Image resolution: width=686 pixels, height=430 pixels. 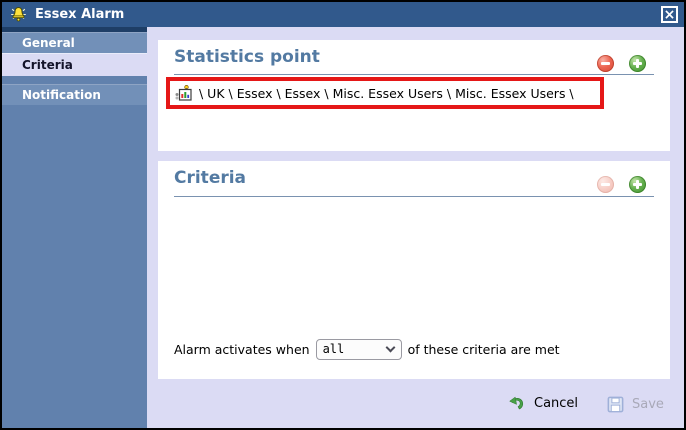 I want to click on activation-text-after: of these criteria are met, so click(x=483, y=349).